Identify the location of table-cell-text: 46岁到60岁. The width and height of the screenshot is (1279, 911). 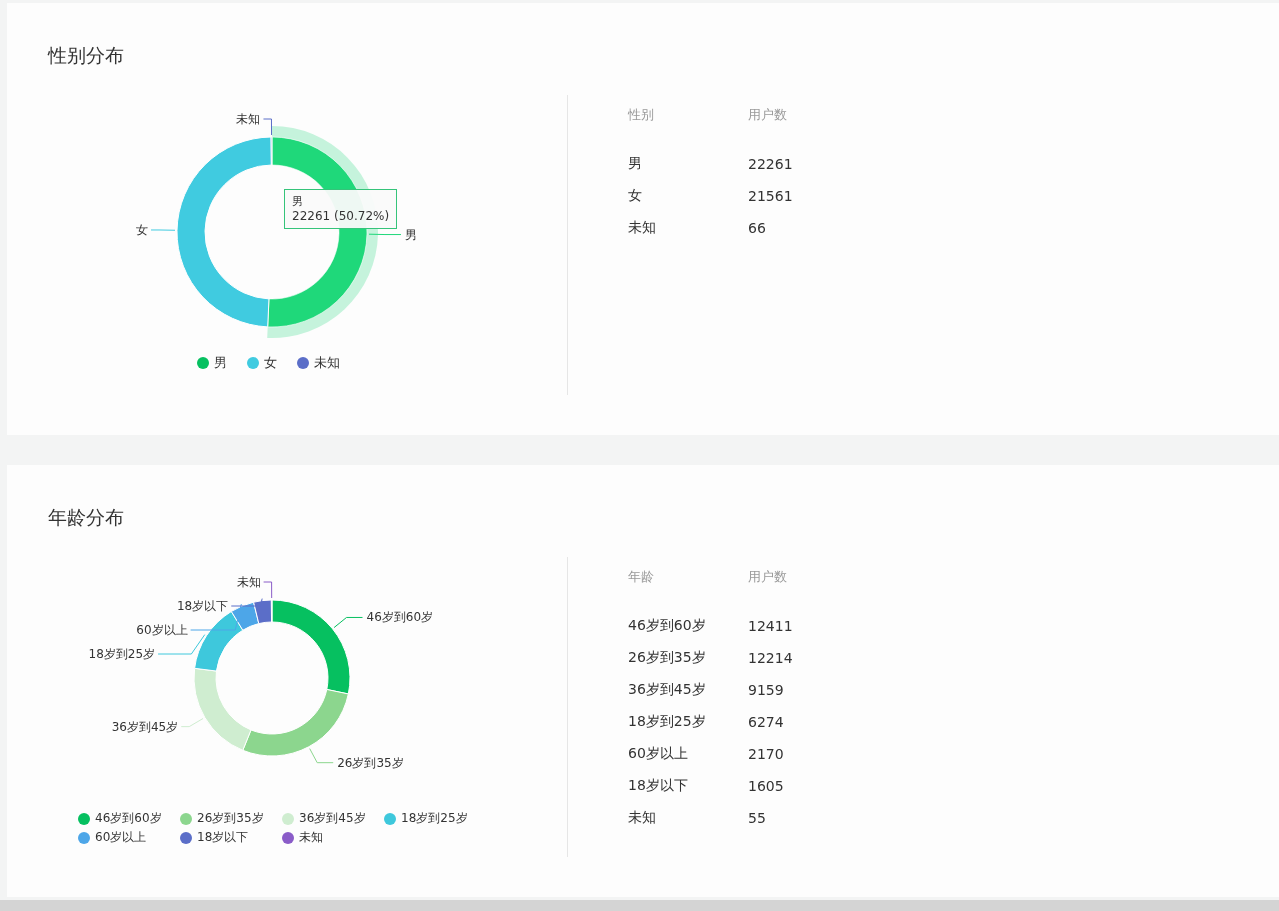
(667, 626).